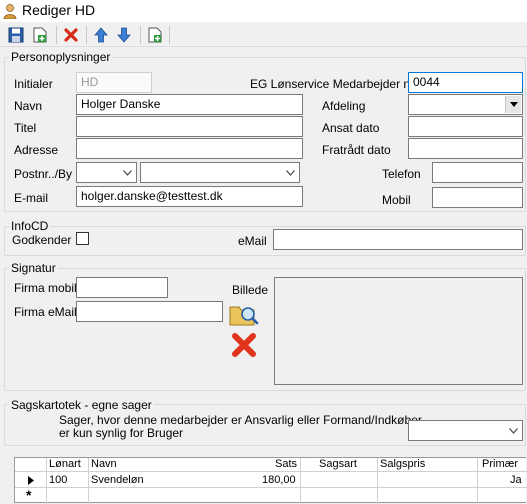 This screenshot has height=504, width=527. Describe the element at coordinates (10, 11) in the screenshot. I see `user-icon` at that location.